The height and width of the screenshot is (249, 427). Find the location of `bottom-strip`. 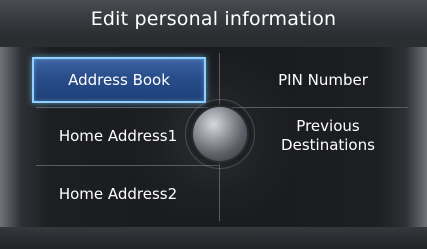

bottom-strip is located at coordinates (213, 238).